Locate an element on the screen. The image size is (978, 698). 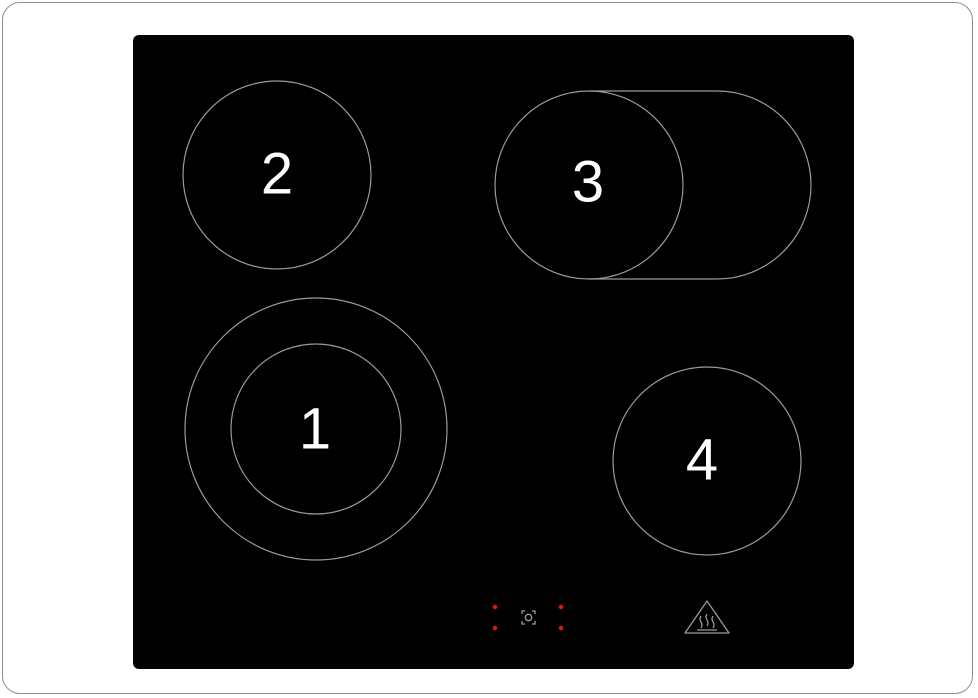
zone-4-label: 4 is located at coordinates (702, 459).